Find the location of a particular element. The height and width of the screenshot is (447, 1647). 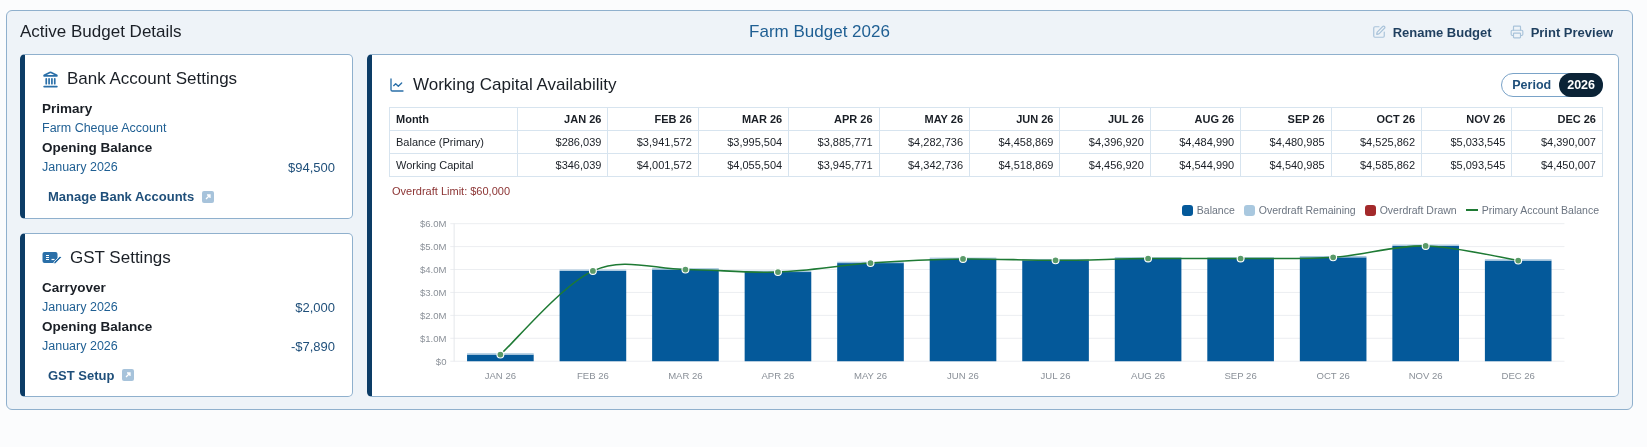

axis-category-label: JUL 26 is located at coordinates (1055, 376).